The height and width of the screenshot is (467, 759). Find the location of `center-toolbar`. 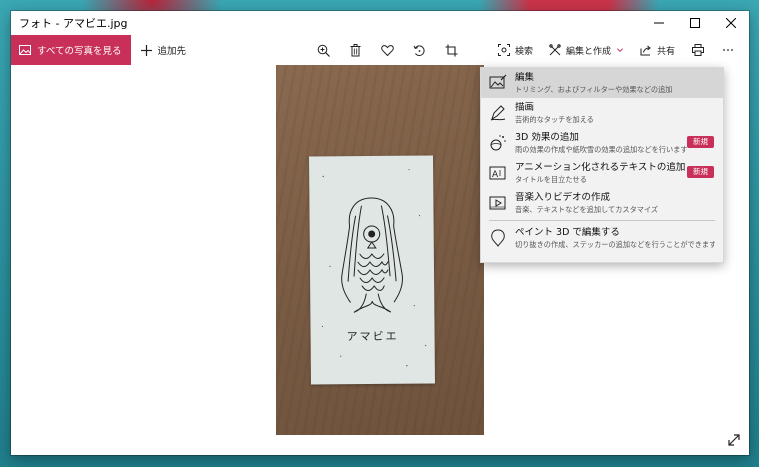

center-toolbar is located at coordinates (387, 50).